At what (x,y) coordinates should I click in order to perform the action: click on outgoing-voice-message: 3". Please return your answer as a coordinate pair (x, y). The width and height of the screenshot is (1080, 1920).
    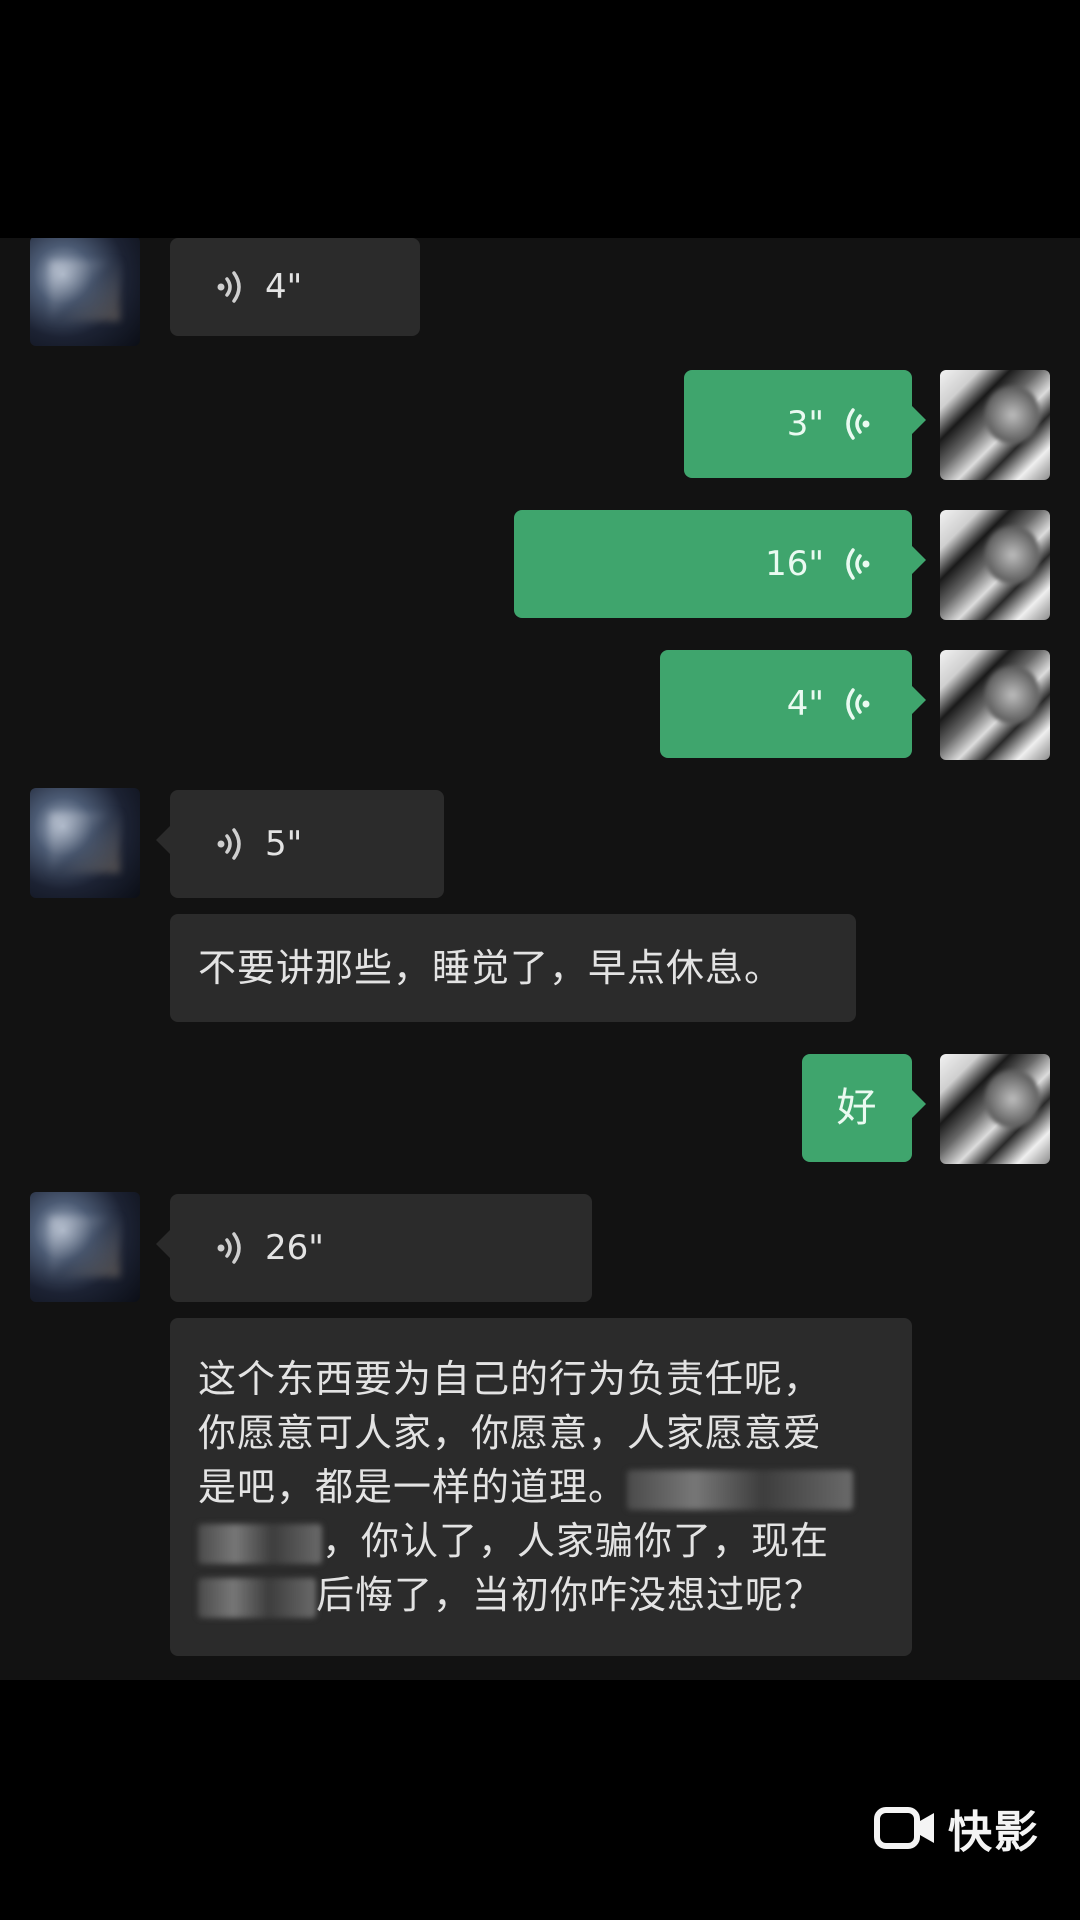
    Looking at the image, I should click on (805, 424).